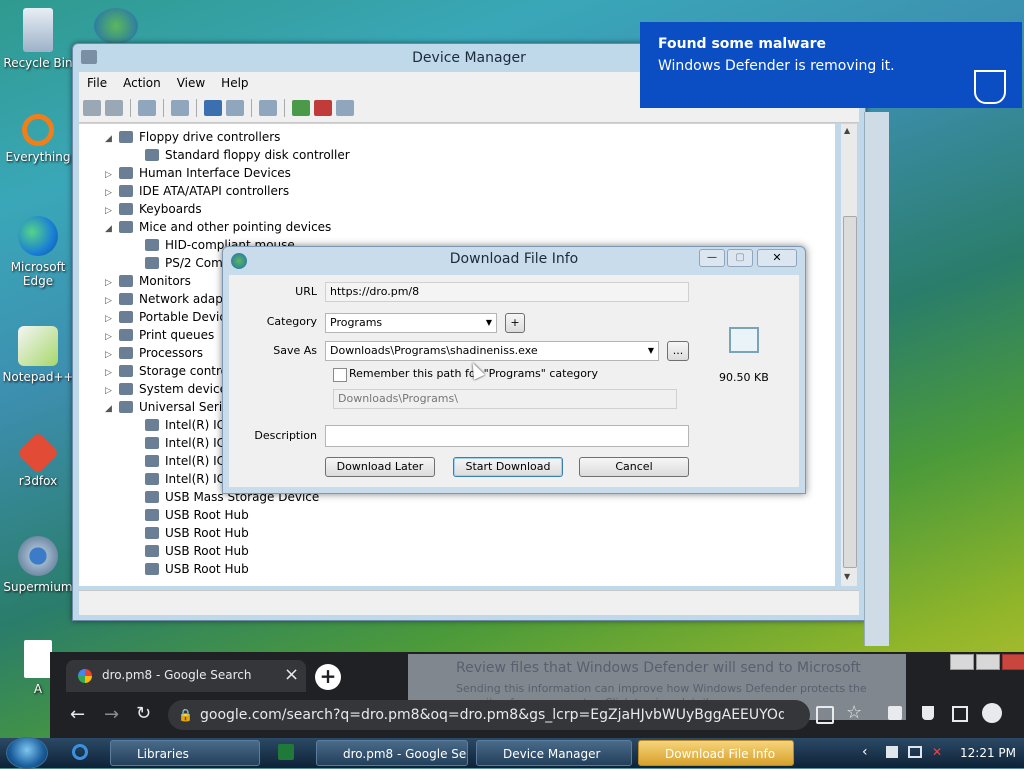  Describe the element at coordinates (380, 467) in the screenshot. I see `download-later-button: Download Later` at that location.